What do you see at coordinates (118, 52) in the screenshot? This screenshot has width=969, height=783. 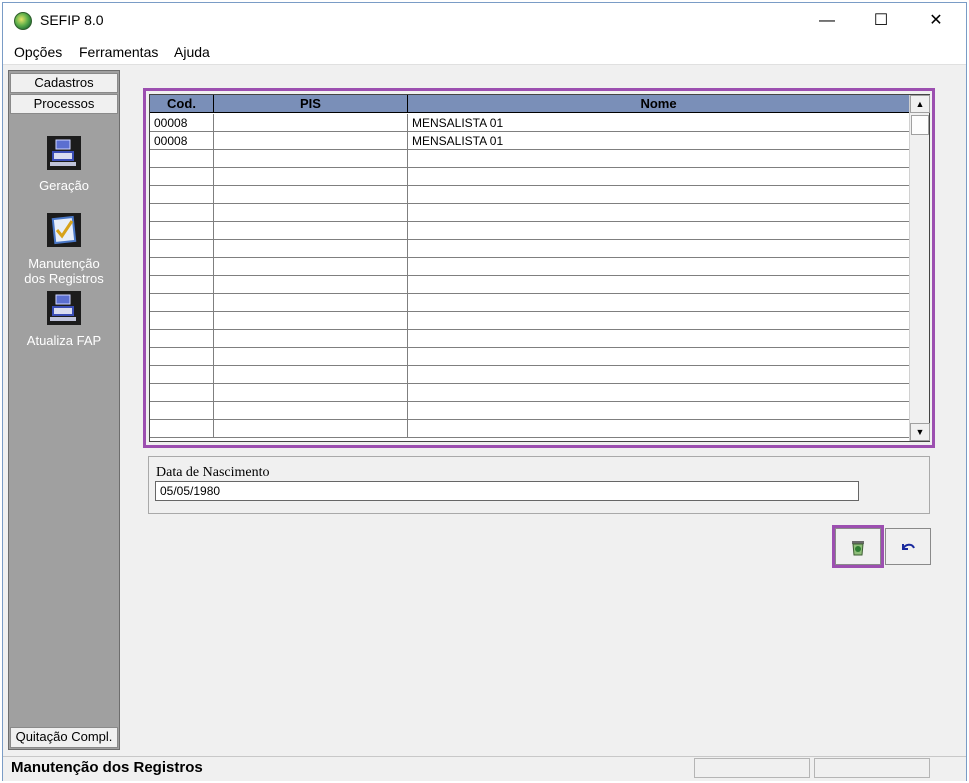 I see `menu-ferramentas: Ferramentas` at bounding box center [118, 52].